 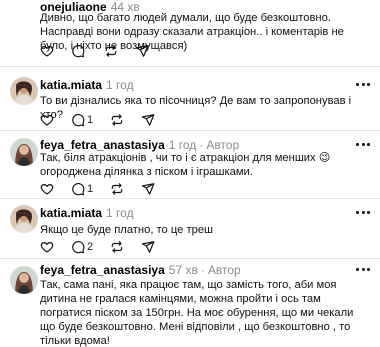 I want to click on reply-count: 2, so click(x=90, y=247).